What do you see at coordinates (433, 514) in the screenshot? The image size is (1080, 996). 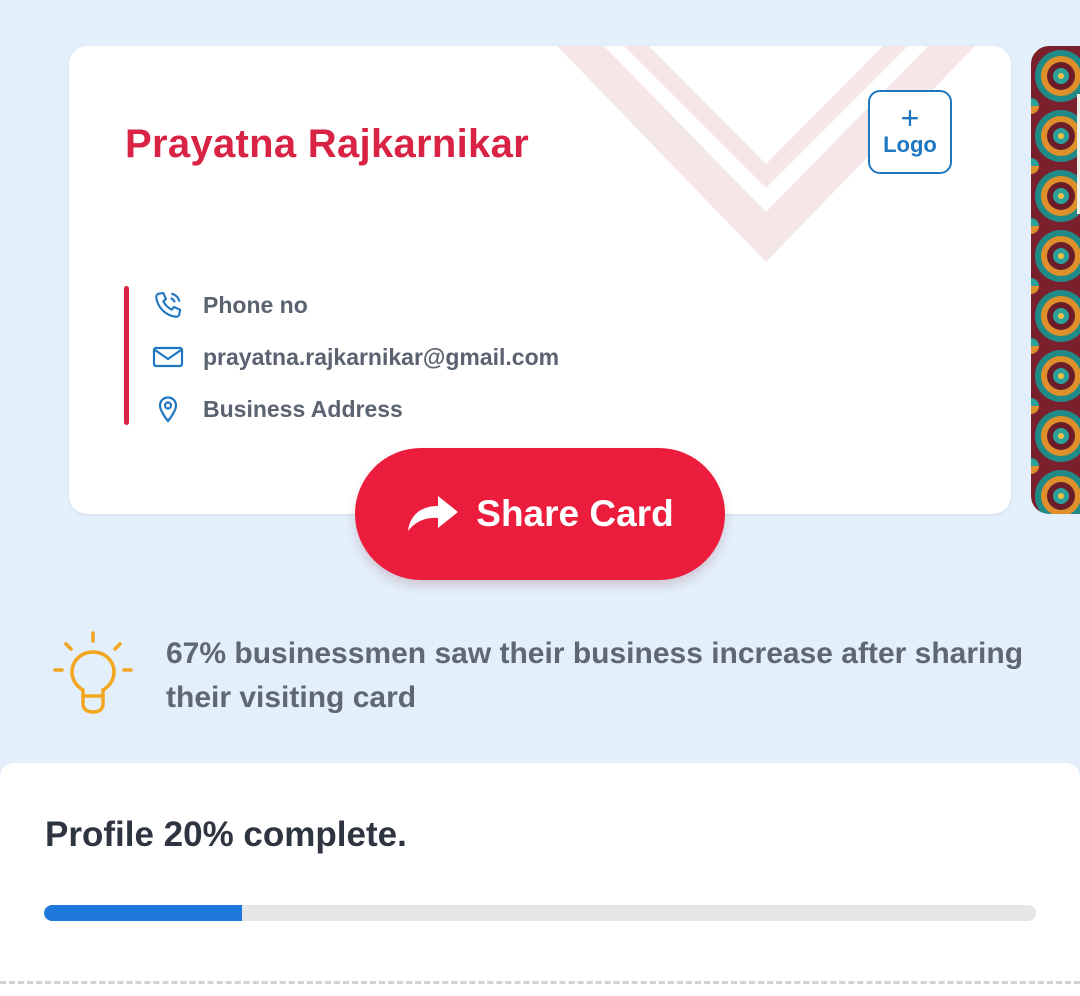 I see `share-arrow-icon` at bounding box center [433, 514].